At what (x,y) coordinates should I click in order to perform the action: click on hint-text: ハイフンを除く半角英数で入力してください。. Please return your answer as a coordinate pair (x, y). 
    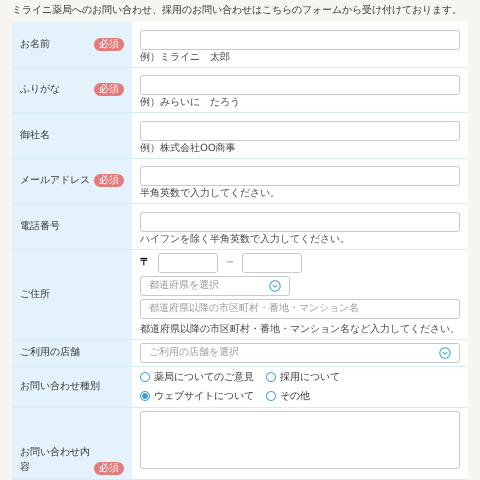
    Looking at the image, I should click on (245, 240).